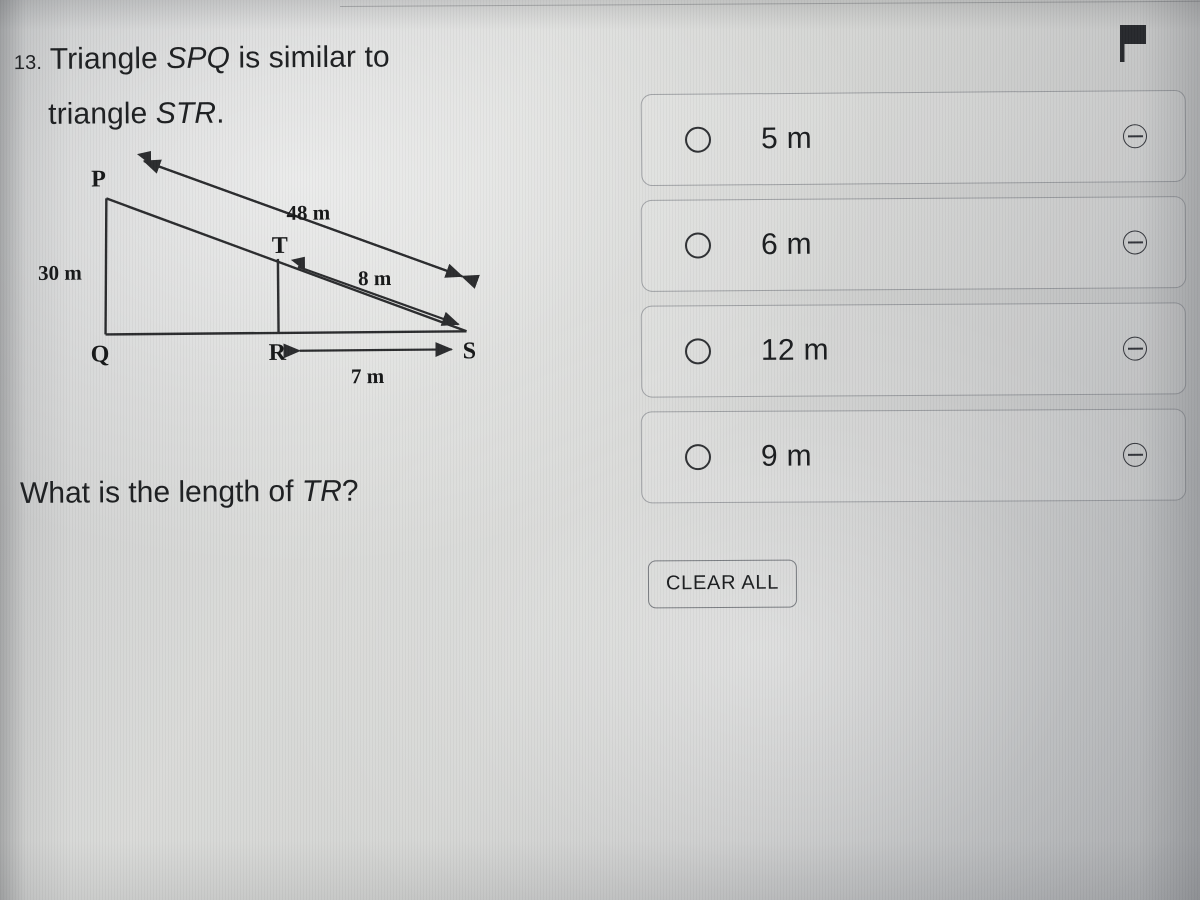 The height and width of the screenshot is (900, 1200). Describe the element at coordinates (106, 266) in the screenshot. I see `segment-pq` at that location.